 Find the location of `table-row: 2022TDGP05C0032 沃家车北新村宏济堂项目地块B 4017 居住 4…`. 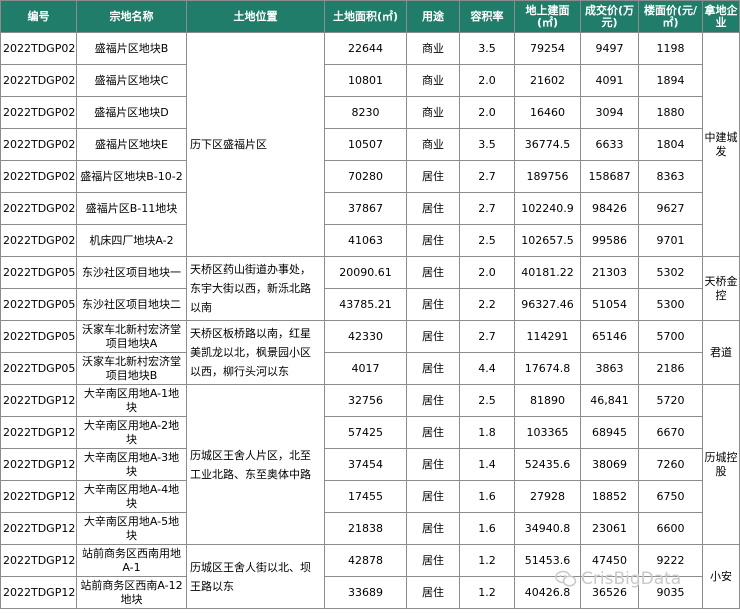

table-row: 2022TDGP05C0032 沃家车北新村宏济堂项目地块B 4017 居住 4… is located at coordinates (370, 368).